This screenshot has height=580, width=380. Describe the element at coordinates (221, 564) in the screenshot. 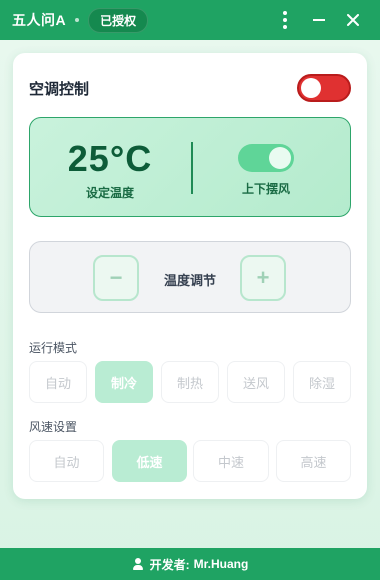

I see `developer-name: Mr.Huang` at that location.